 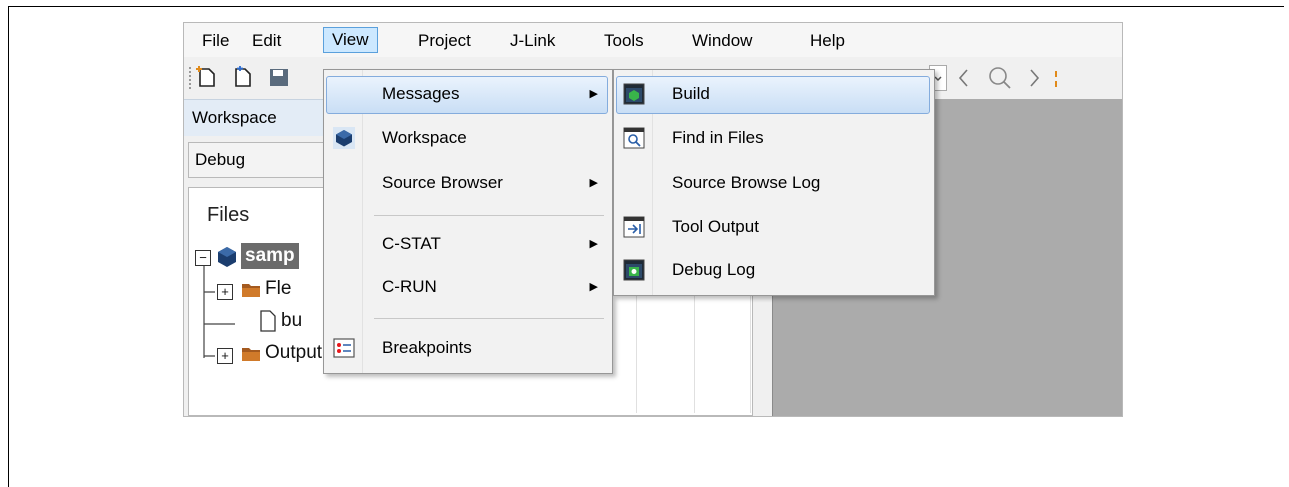 I want to click on menu-item-find-in-files: Find in Files, so click(x=772, y=138).